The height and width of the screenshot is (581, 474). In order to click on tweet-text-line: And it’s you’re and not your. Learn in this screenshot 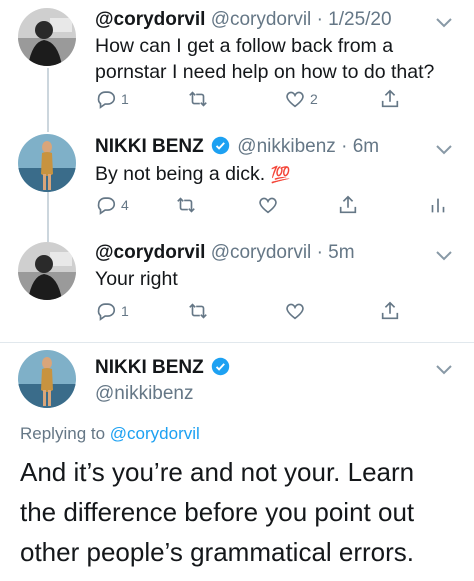, I will do `click(217, 472)`.